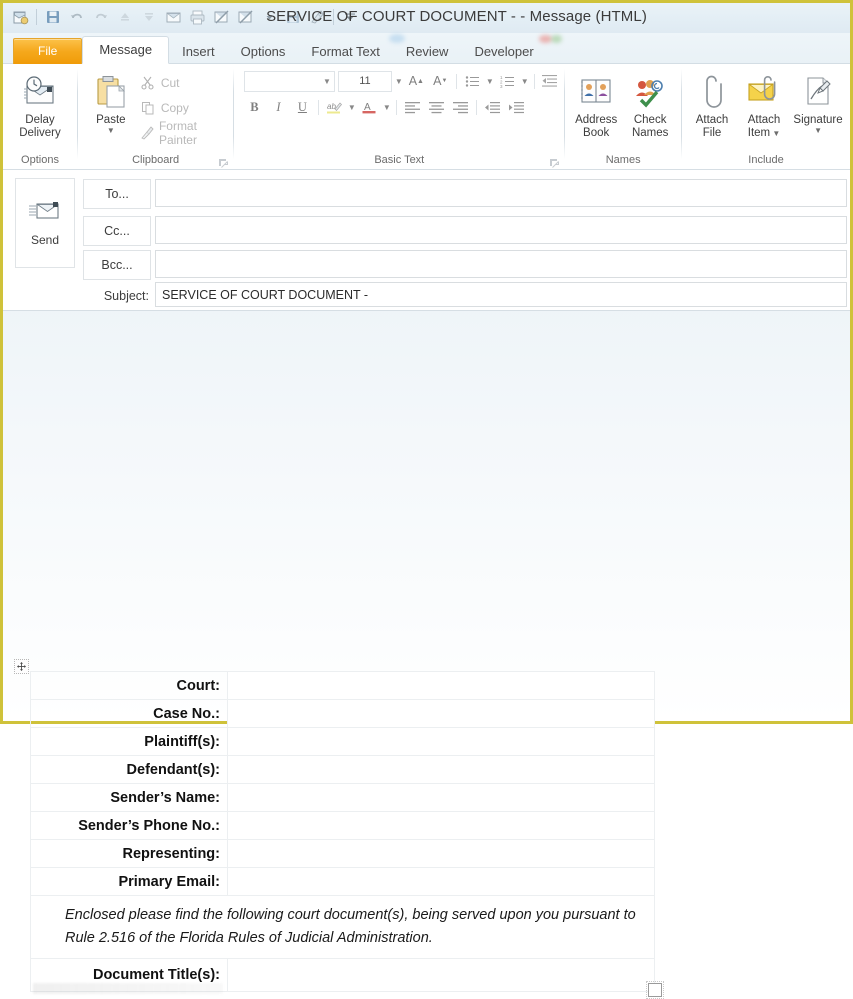 This screenshot has height=999, width=853. I want to click on decrease-indent-icon, so click(550, 81).